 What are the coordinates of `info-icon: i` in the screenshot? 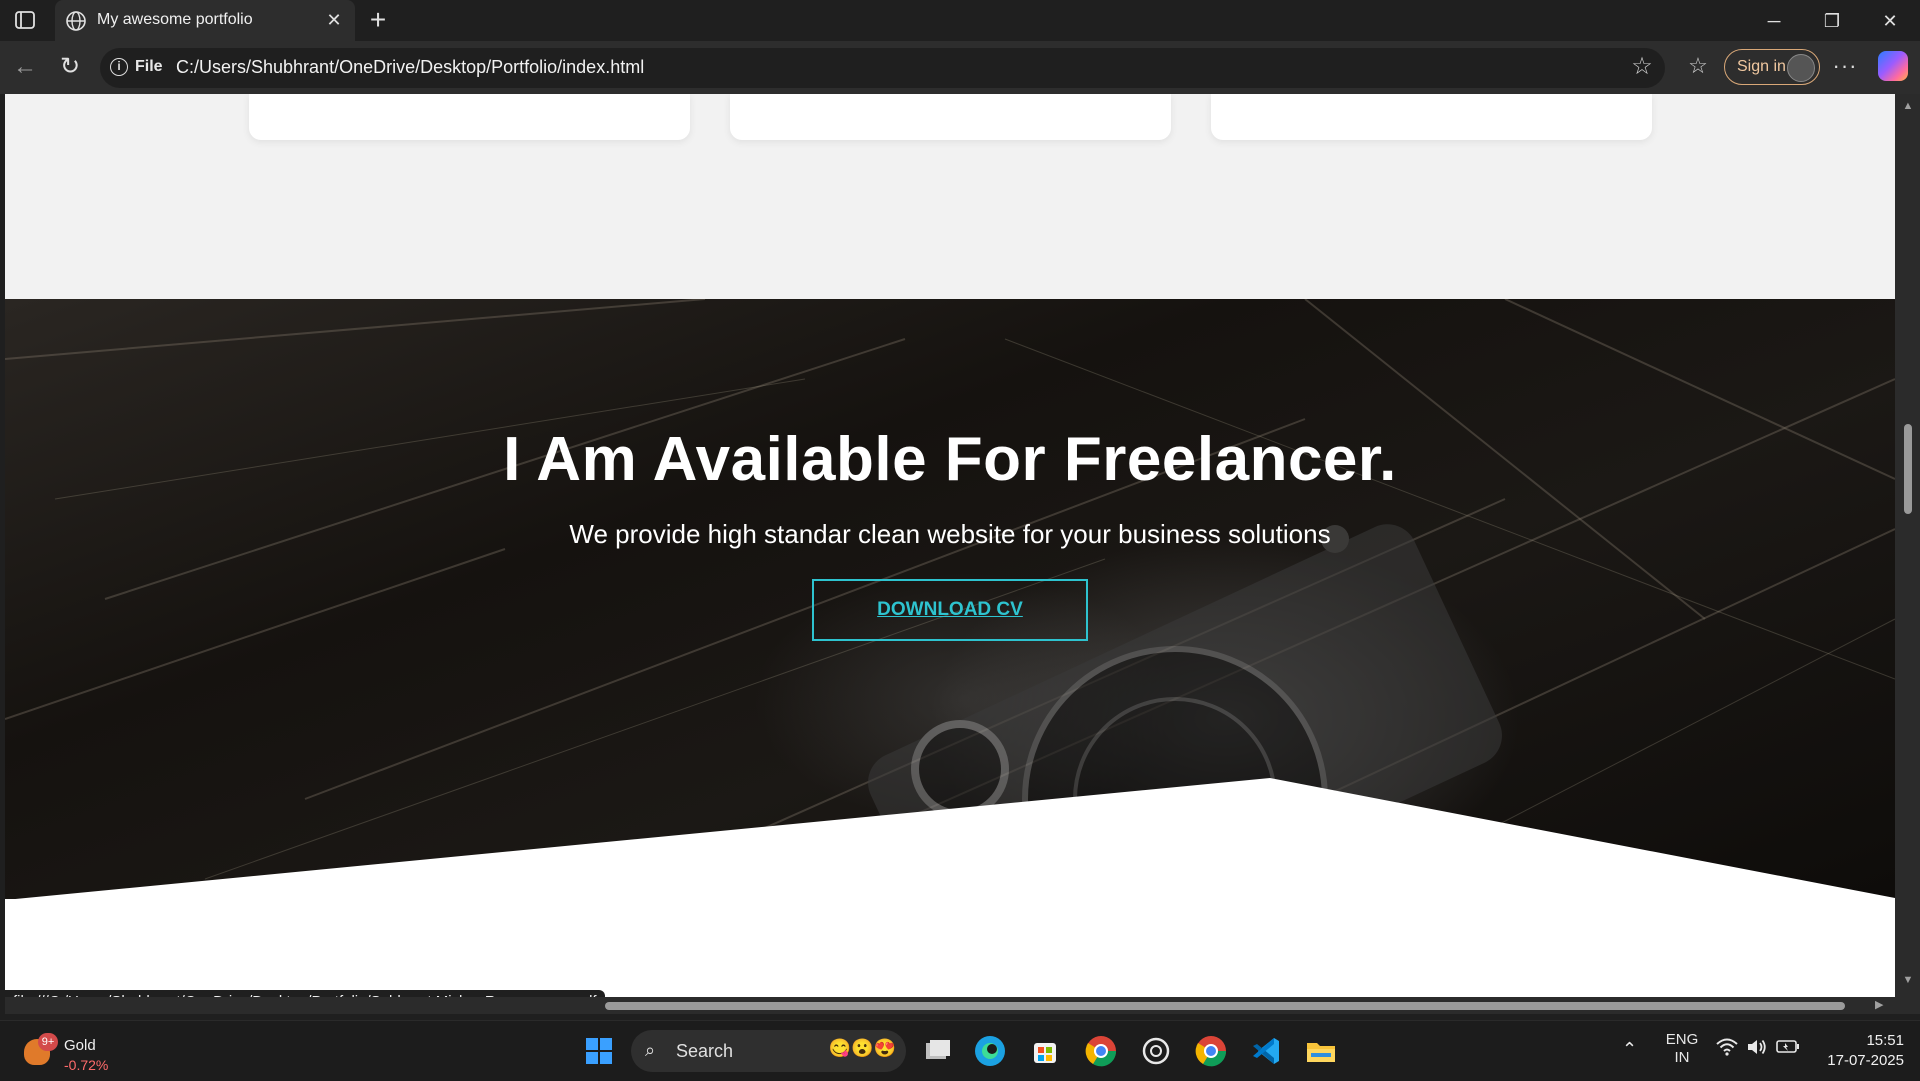 It's located at (119, 67).